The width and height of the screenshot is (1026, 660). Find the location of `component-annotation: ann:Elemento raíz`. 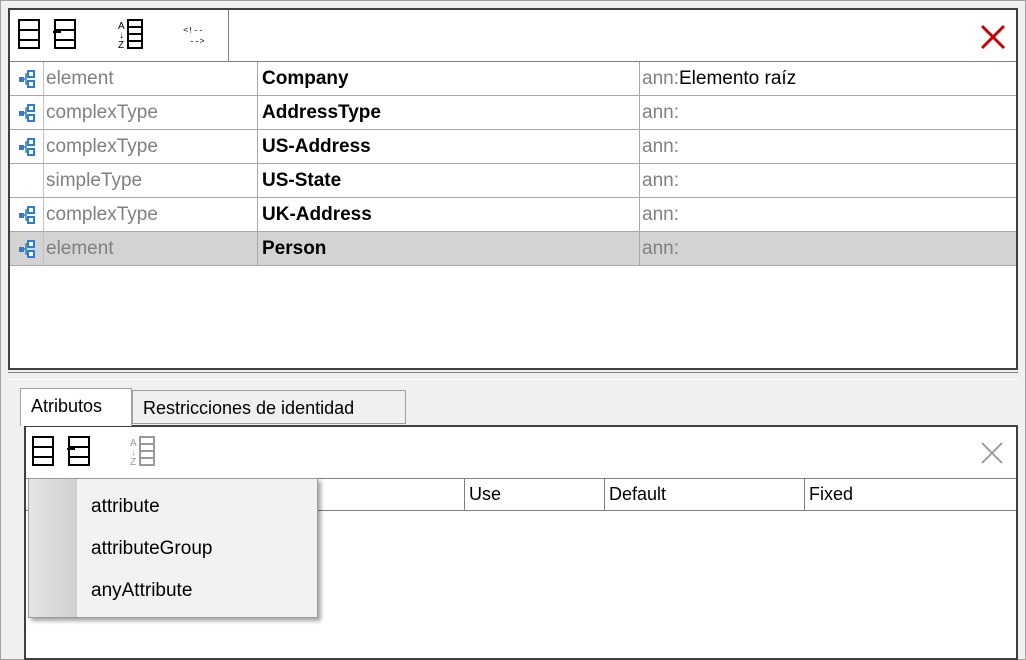

component-annotation: ann:Elemento raíz is located at coordinates (829, 78).